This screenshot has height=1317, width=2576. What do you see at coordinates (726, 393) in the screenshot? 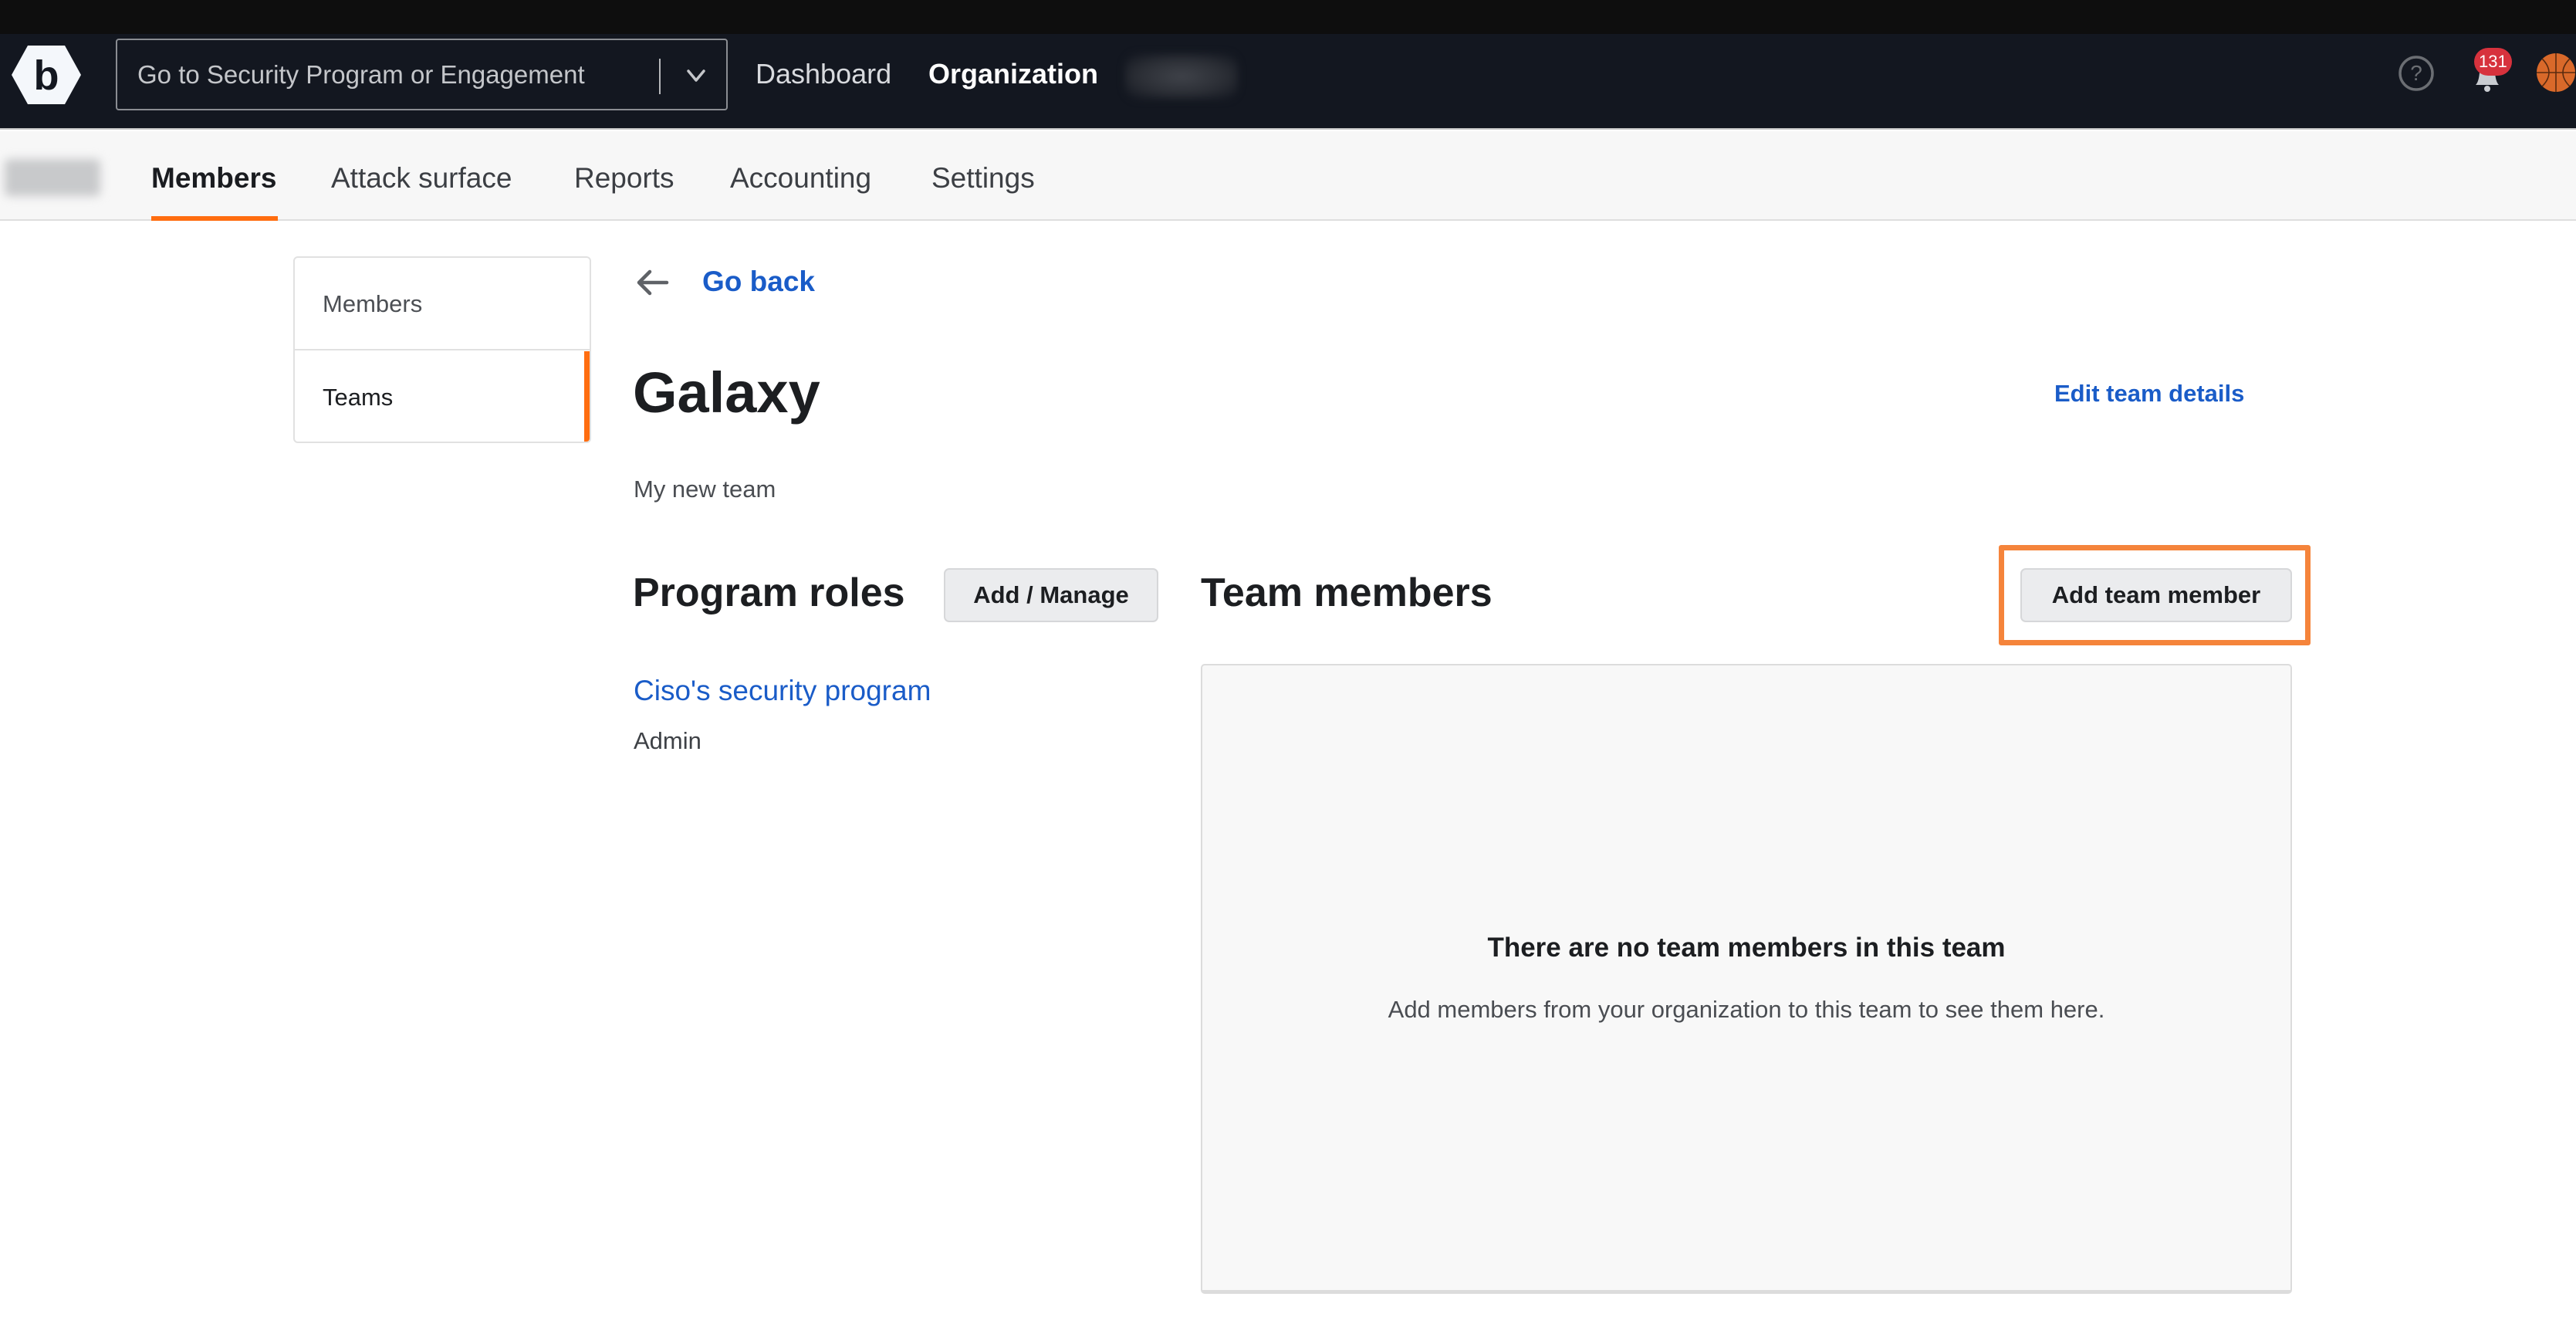
I see `team-name-heading: Galaxy` at bounding box center [726, 393].